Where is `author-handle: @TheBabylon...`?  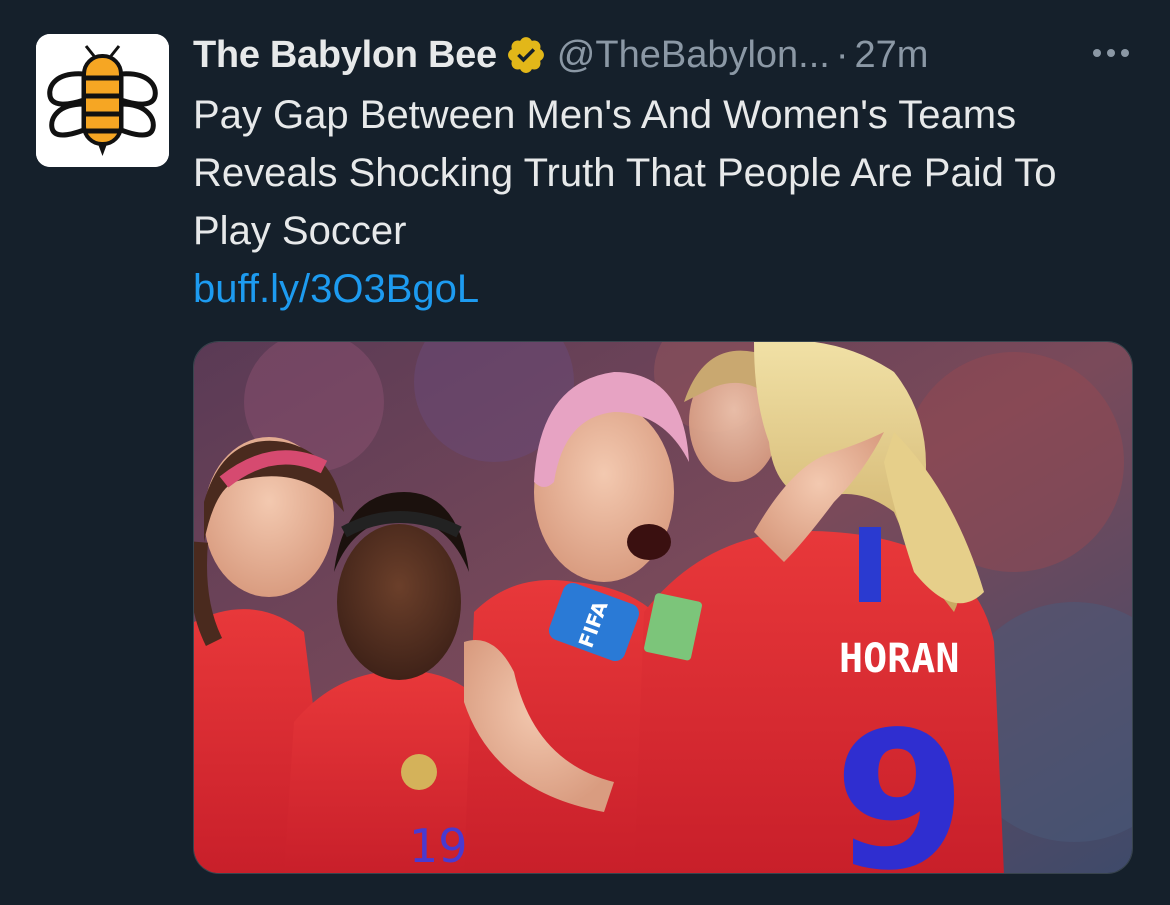 author-handle: @TheBabylon... is located at coordinates (693, 55).